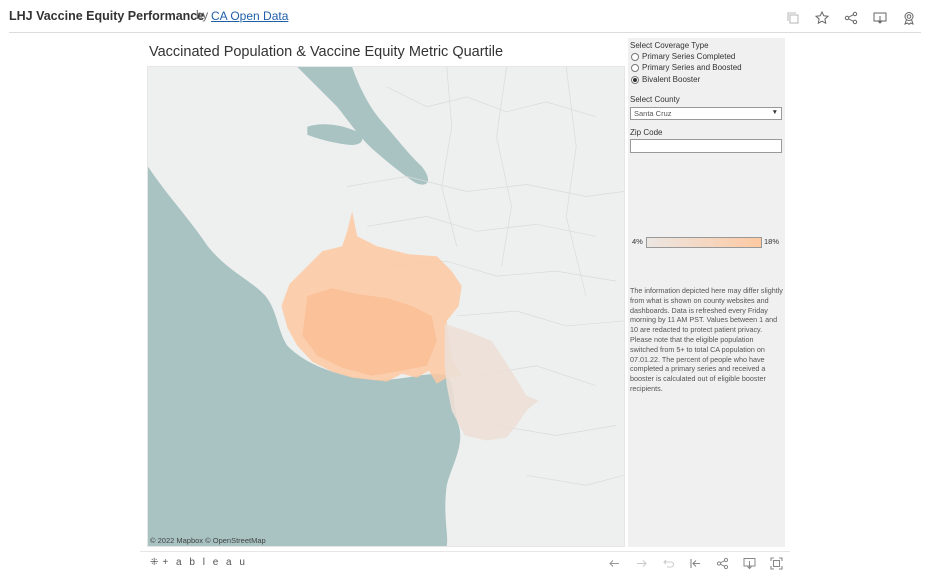 This screenshot has height=581, width=930. Describe the element at coordinates (465, 562) in the screenshot. I see `tableau-toolbar: ⁜ + a b l e a u` at that location.